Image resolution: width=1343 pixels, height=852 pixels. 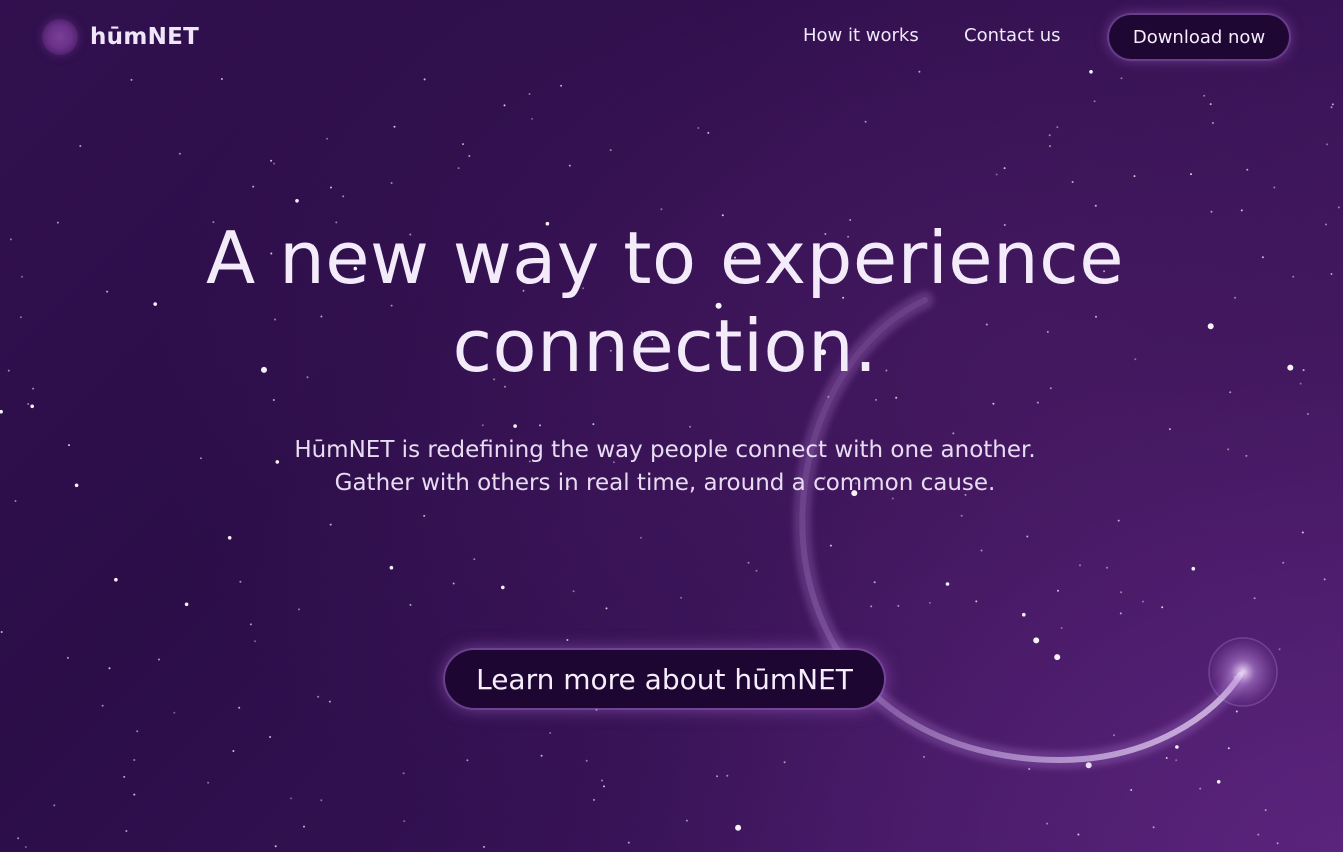 What do you see at coordinates (1012, 35) in the screenshot?
I see `nav-link-contact-us: Contact us` at bounding box center [1012, 35].